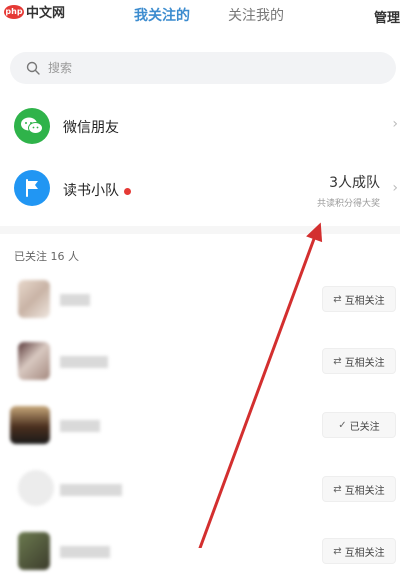  What do you see at coordinates (256, 15) in the screenshot?
I see `tab-followers: 关注我的` at bounding box center [256, 15].